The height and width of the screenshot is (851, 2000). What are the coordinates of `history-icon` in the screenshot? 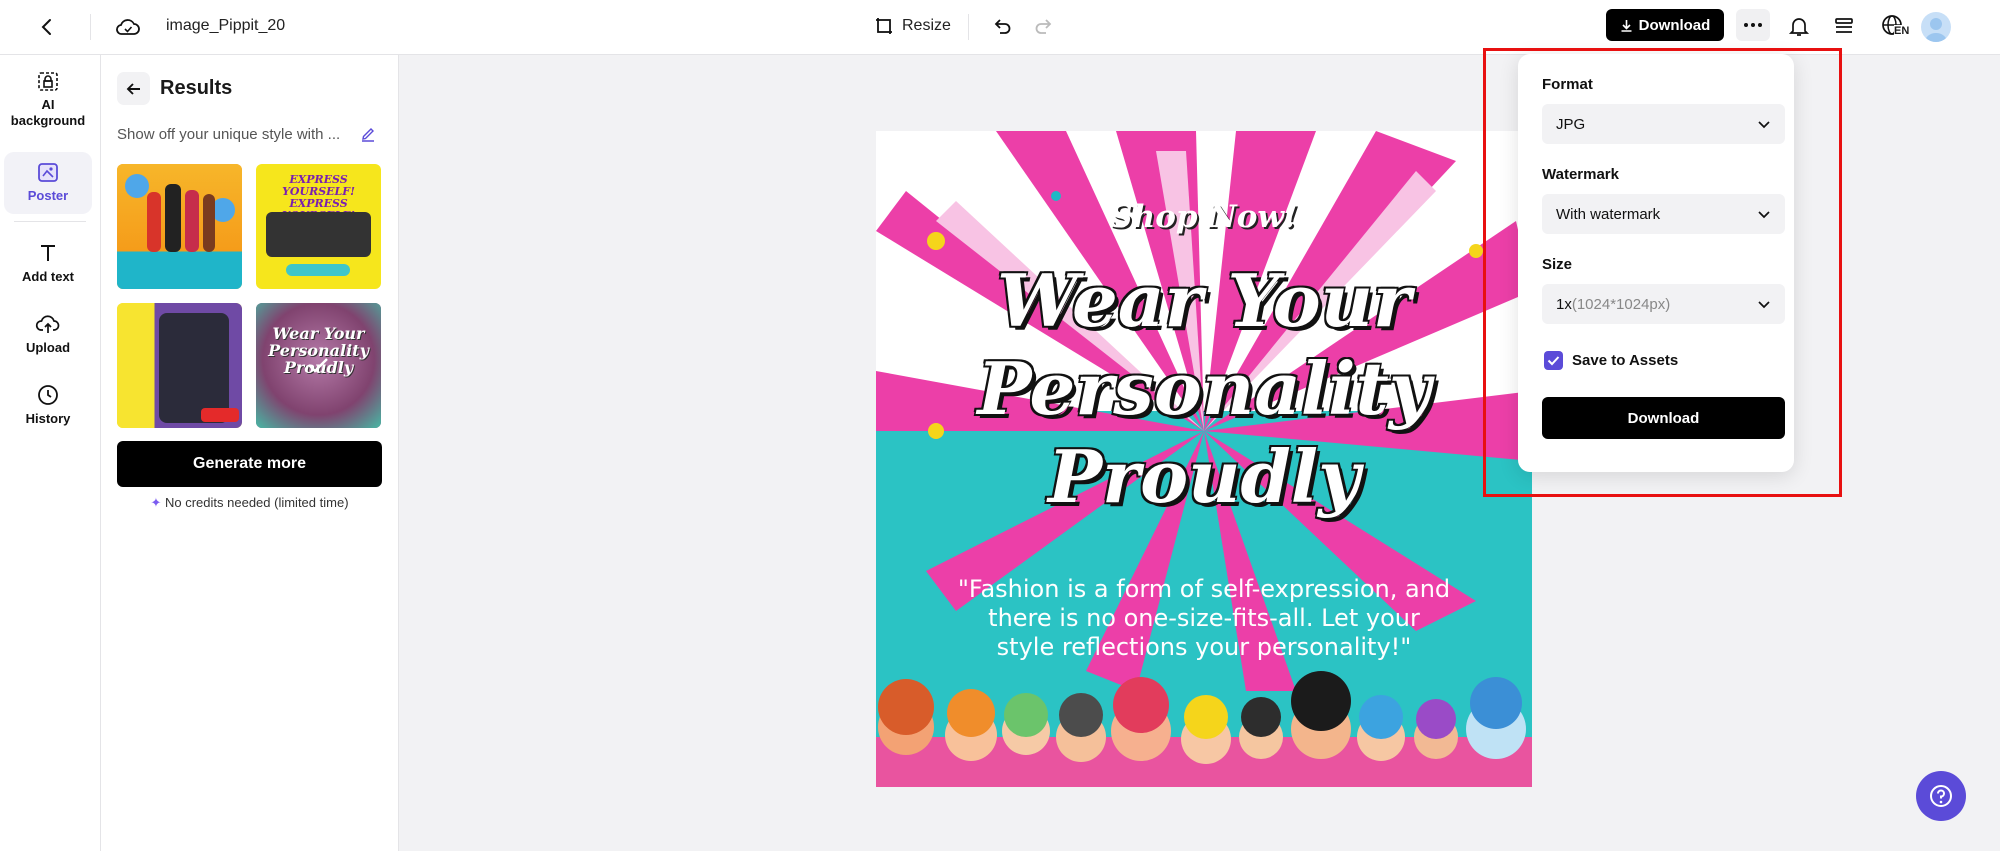 It's located at (48, 395).